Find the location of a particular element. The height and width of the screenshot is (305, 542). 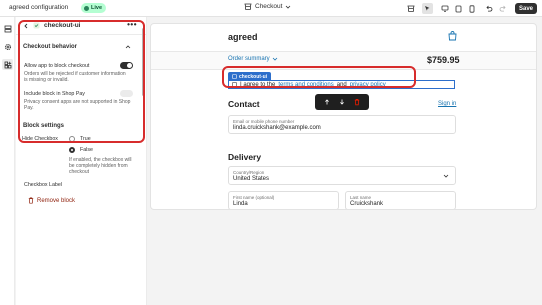

apps-icon is located at coordinates (7, 64).